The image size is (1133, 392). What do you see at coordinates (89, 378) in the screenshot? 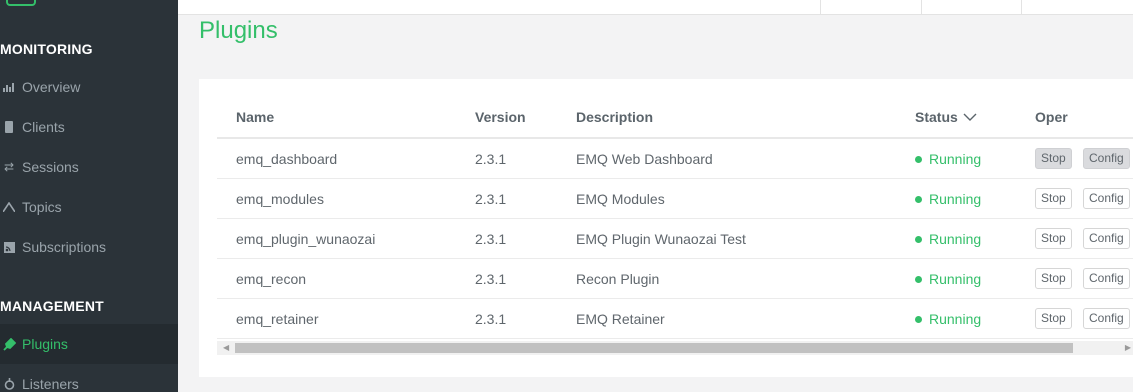
I see `sidebar-item-listeners: Listeners` at bounding box center [89, 378].